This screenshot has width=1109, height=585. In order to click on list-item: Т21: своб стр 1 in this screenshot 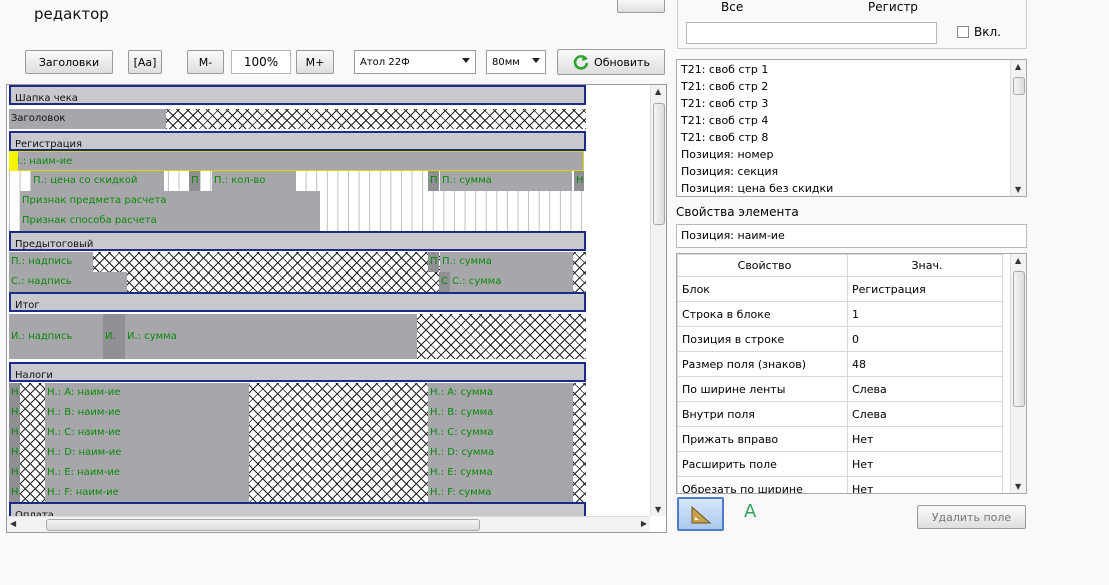, I will do `click(722, 69)`.